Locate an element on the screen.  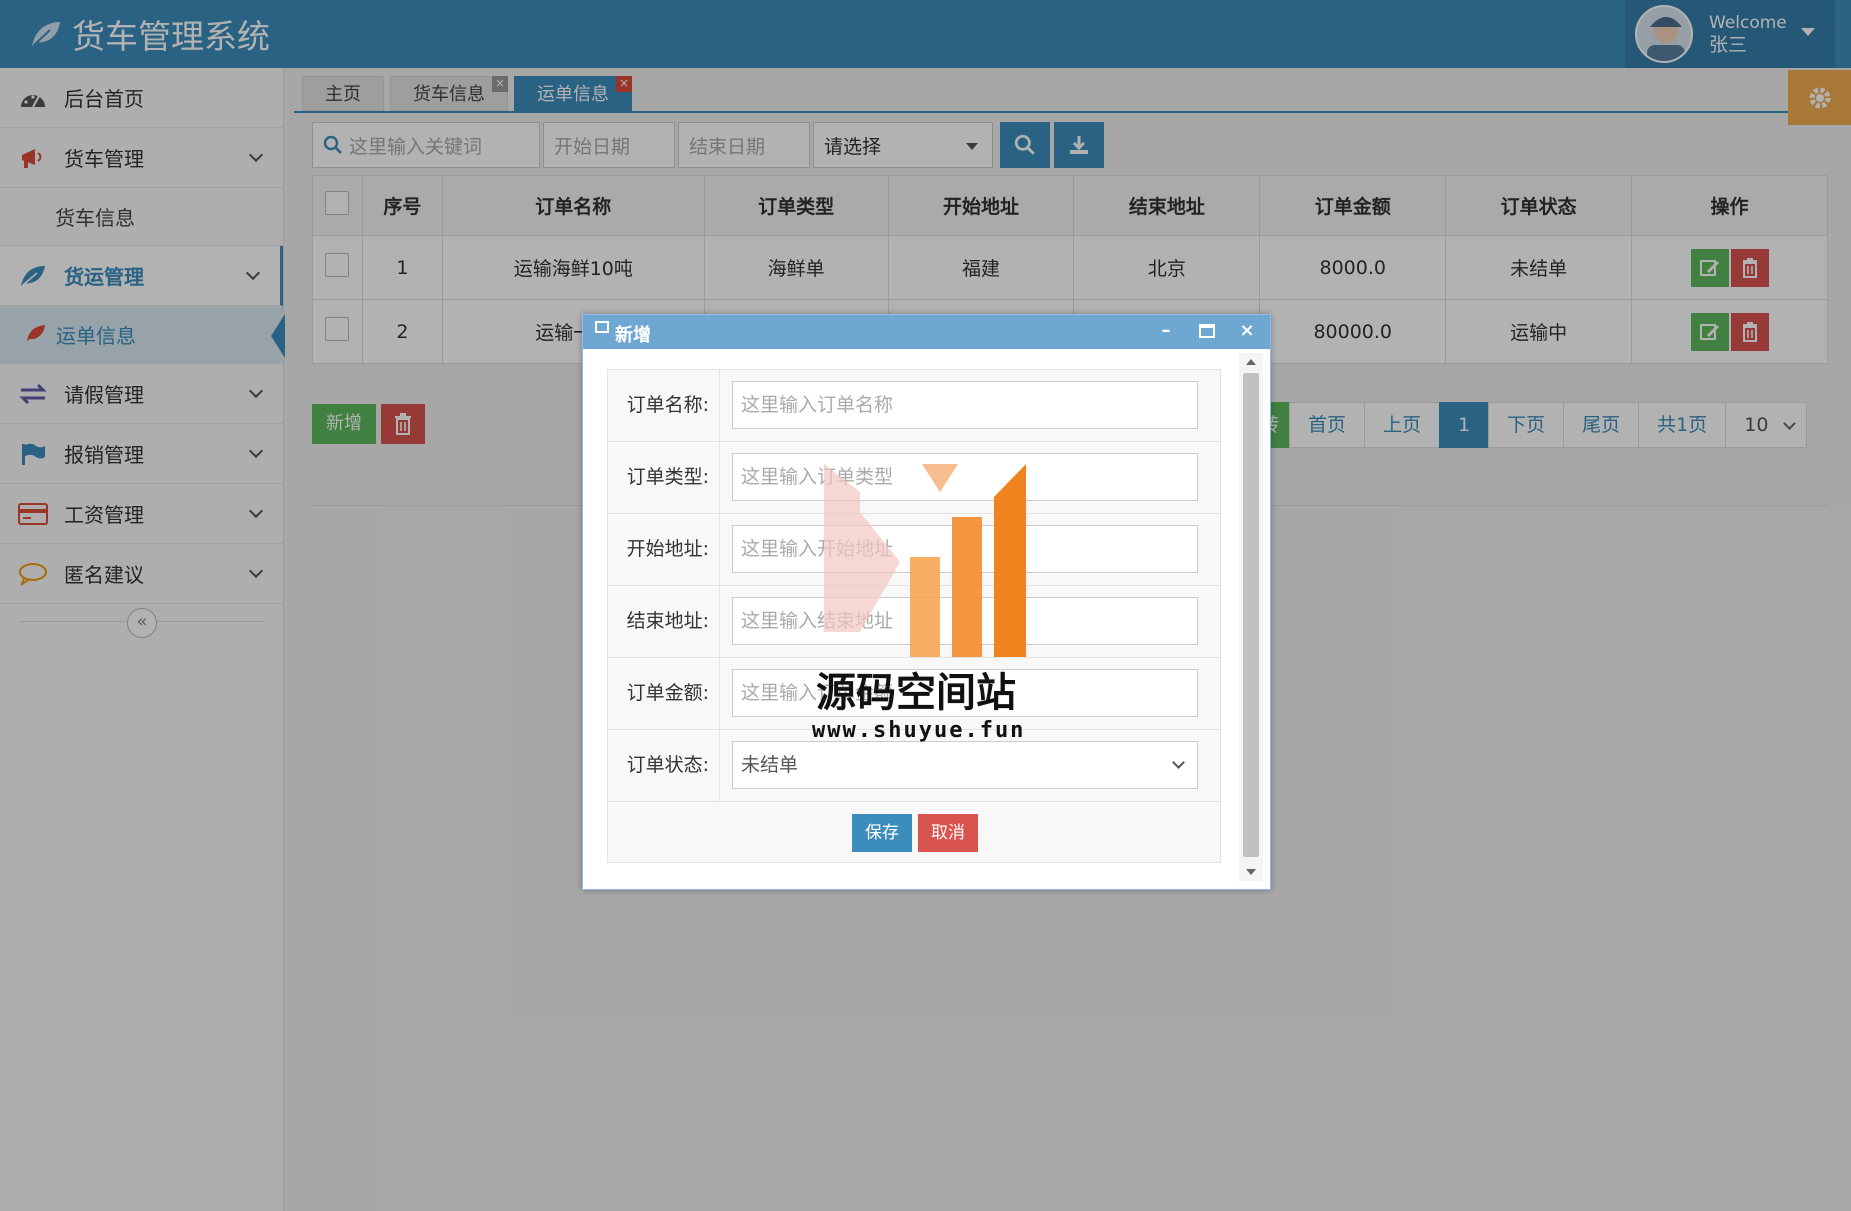
scroll-up-icon is located at coordinates (1251, 362).